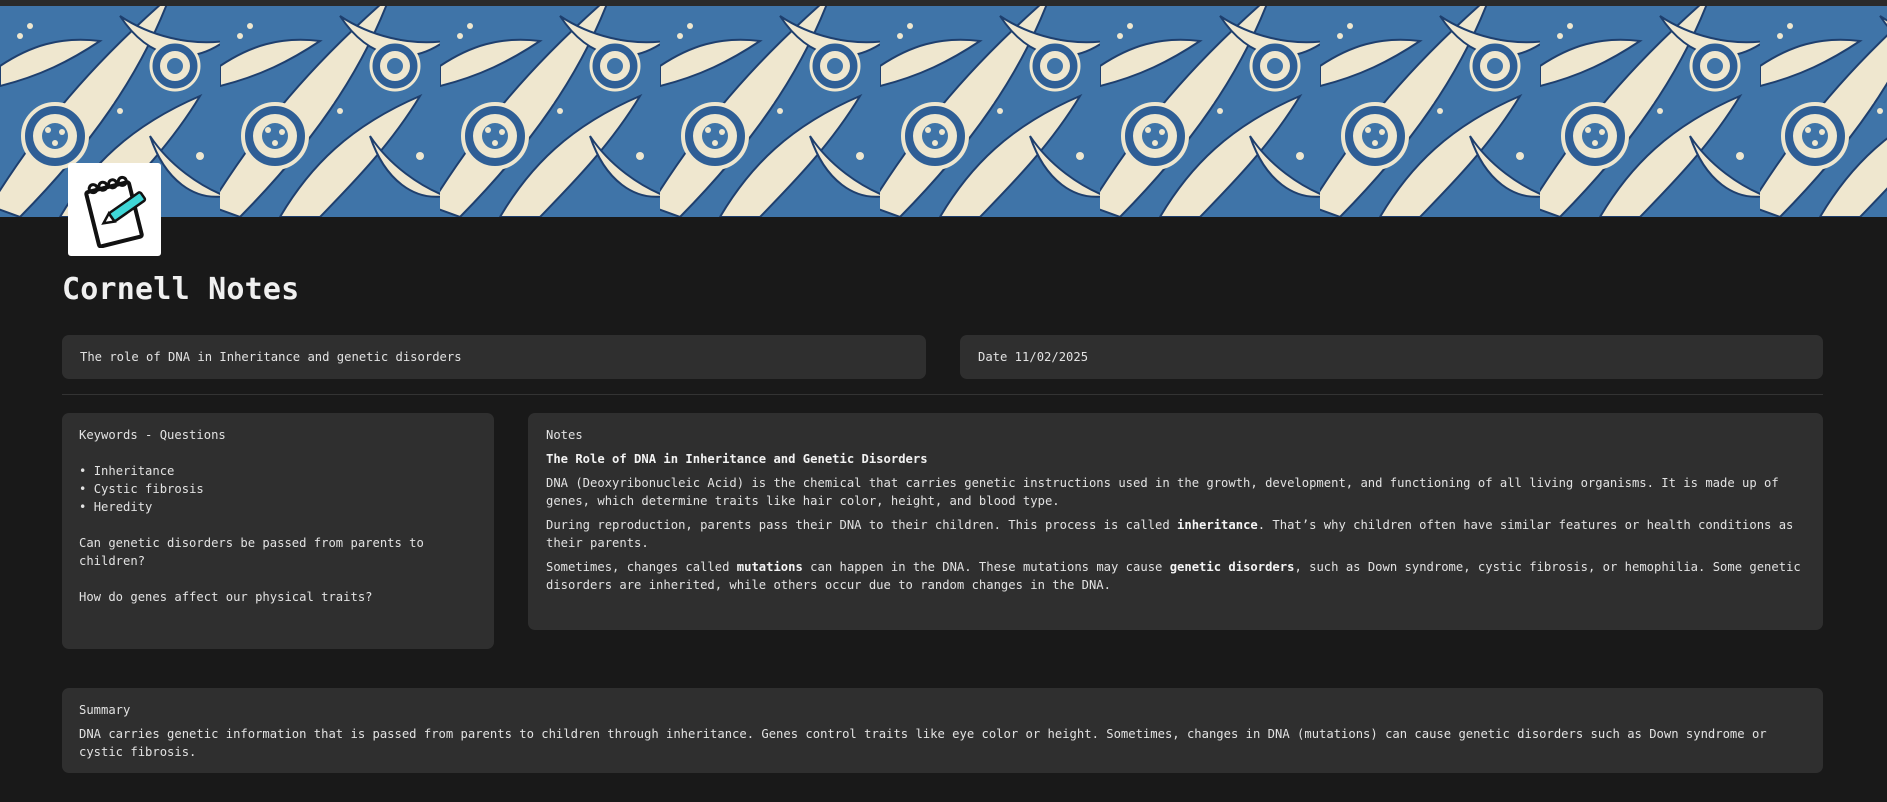 This screenshot has width=1887, height=802. Describe the element at coordinates (641, 567) in the screenshot. I see `notes-text: Sometimes, changes called` at that location.